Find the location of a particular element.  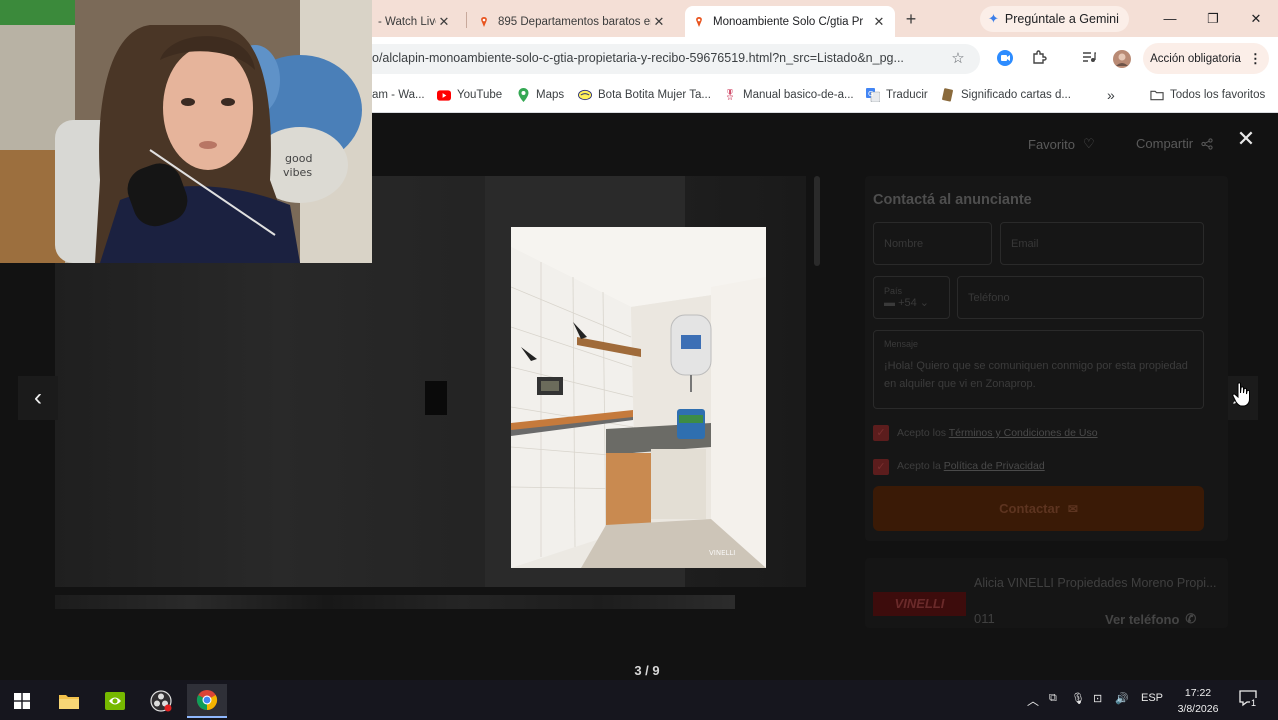

extensions-puzzle-icon is located at coordinates (1039, 60).